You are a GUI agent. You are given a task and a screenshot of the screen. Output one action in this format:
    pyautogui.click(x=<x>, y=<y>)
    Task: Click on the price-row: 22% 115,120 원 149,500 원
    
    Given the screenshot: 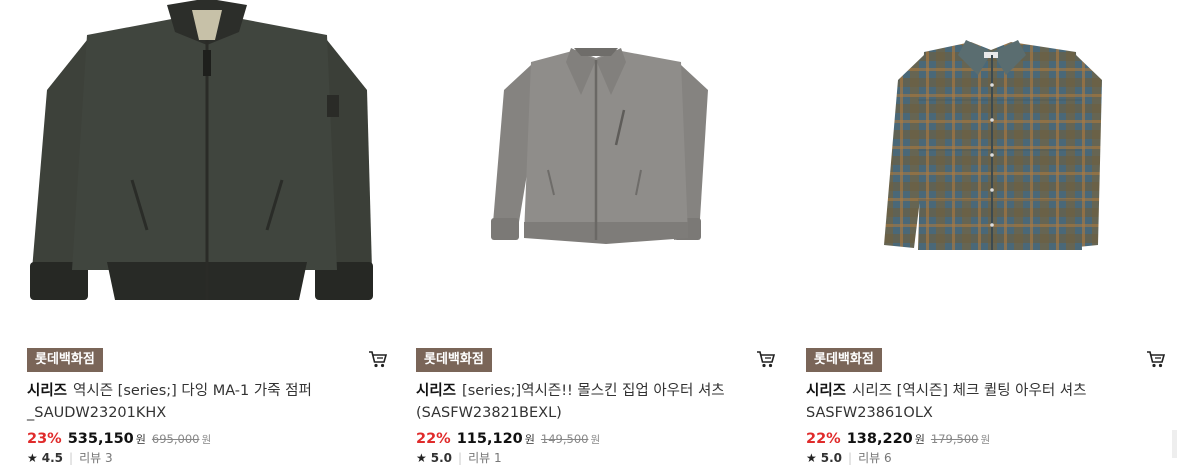 What is the action you would take?
    pyautogui.click(x=508, y=437)
    